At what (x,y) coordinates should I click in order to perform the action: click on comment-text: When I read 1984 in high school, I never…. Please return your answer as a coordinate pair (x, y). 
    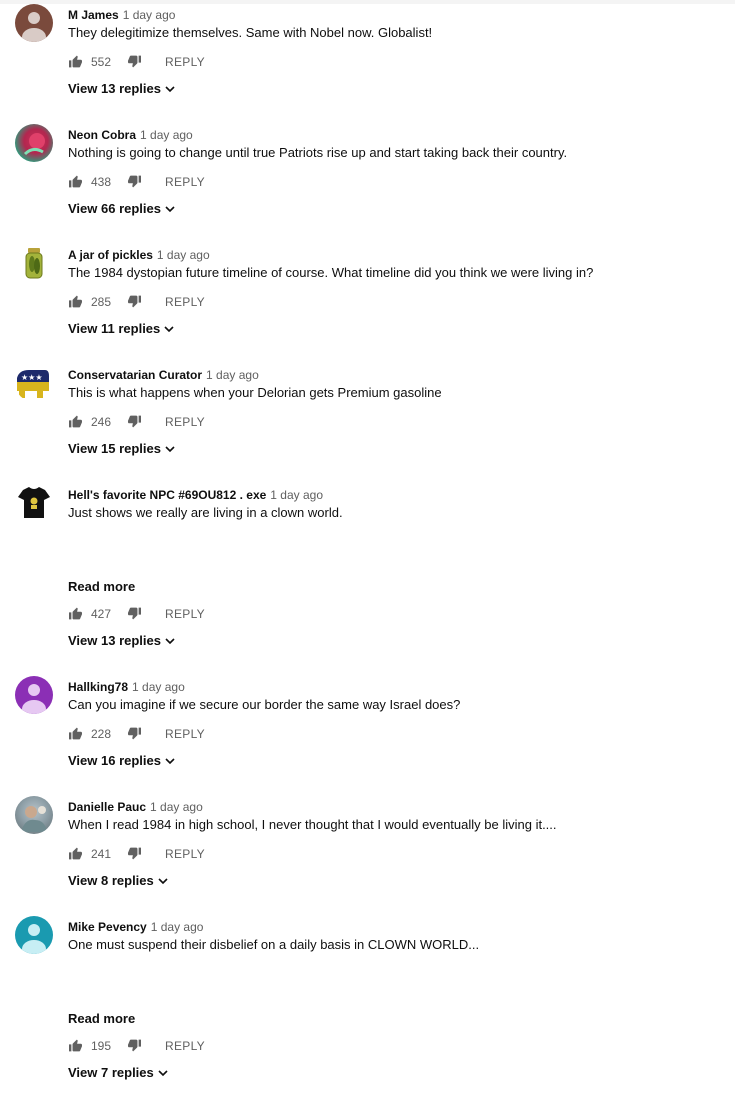
    Looking at the image, I should click on (312, 824).